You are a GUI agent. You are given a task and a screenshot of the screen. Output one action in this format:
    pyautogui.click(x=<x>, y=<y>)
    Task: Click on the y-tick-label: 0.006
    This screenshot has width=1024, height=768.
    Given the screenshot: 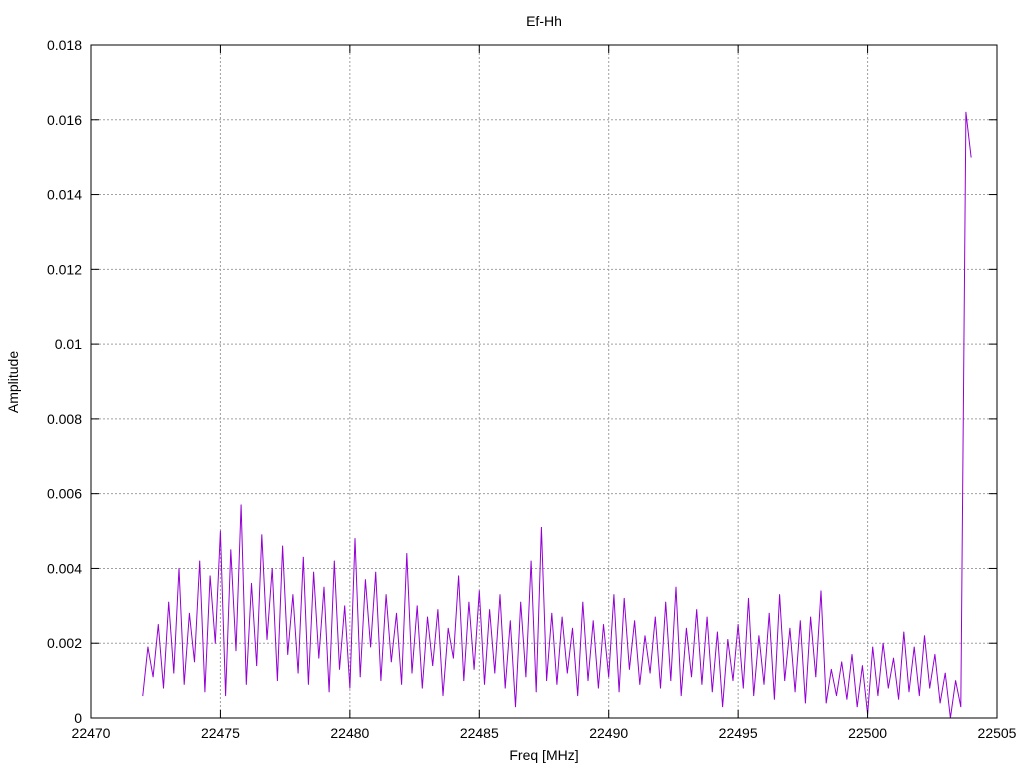 What is the action you would take?
    pyautogui.click(x=64, y=494)
    